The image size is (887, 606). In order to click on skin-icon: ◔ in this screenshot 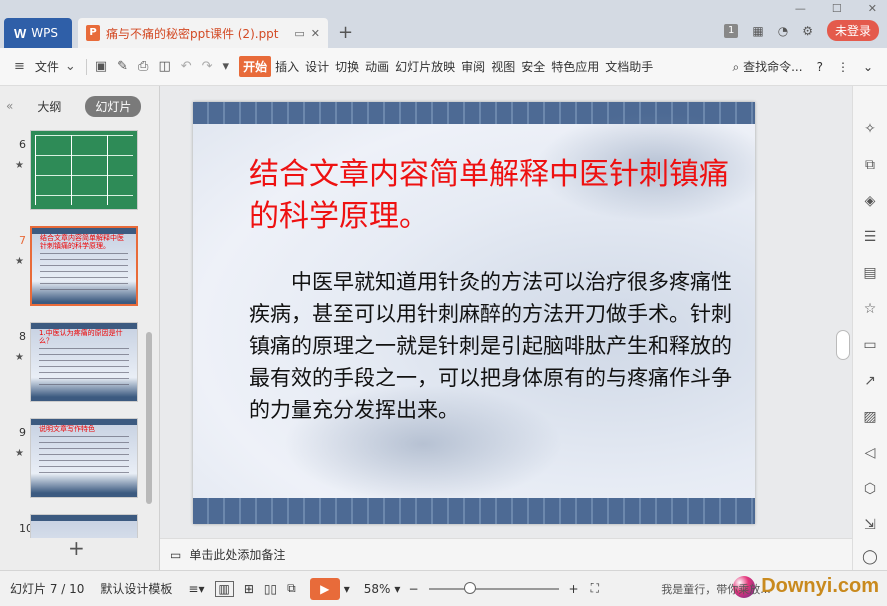, I will do `click(783, 31)`.